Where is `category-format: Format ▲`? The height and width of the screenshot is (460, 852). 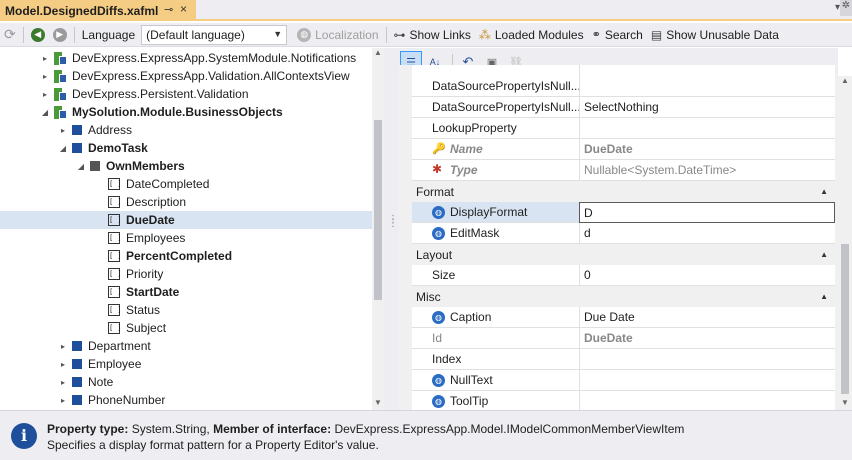 category-format: Format ▲ is located at coordinates (618, 191).